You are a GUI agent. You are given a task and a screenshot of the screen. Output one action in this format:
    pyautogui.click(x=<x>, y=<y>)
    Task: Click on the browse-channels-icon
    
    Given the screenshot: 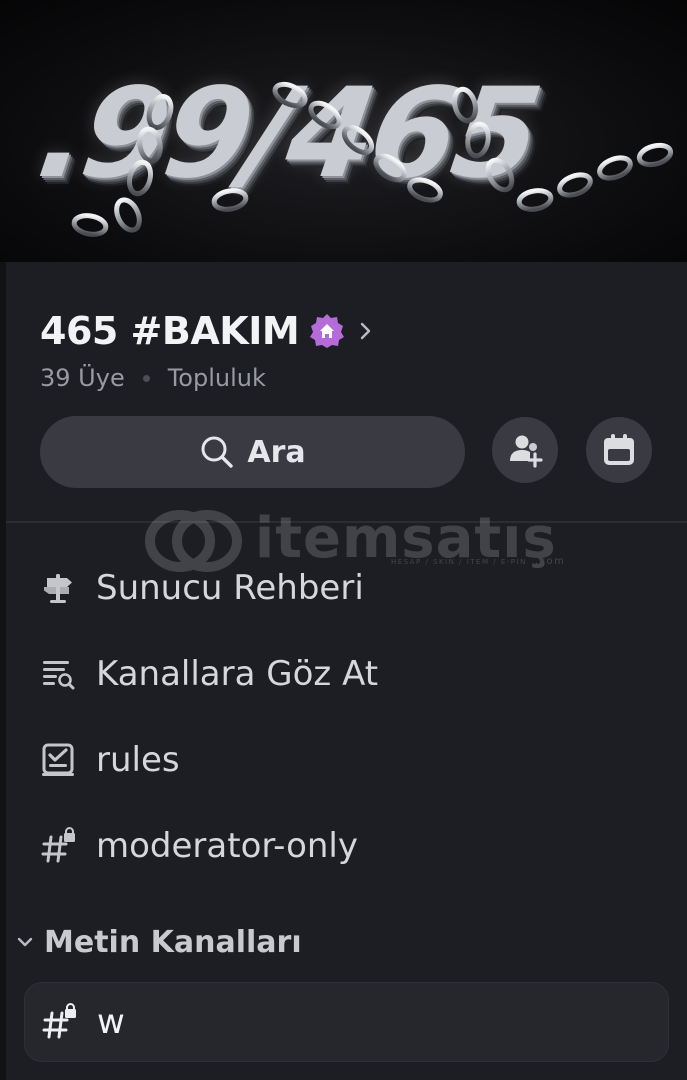 What is the action you would take?
    pyautogui.click(x=58, y=674)
    